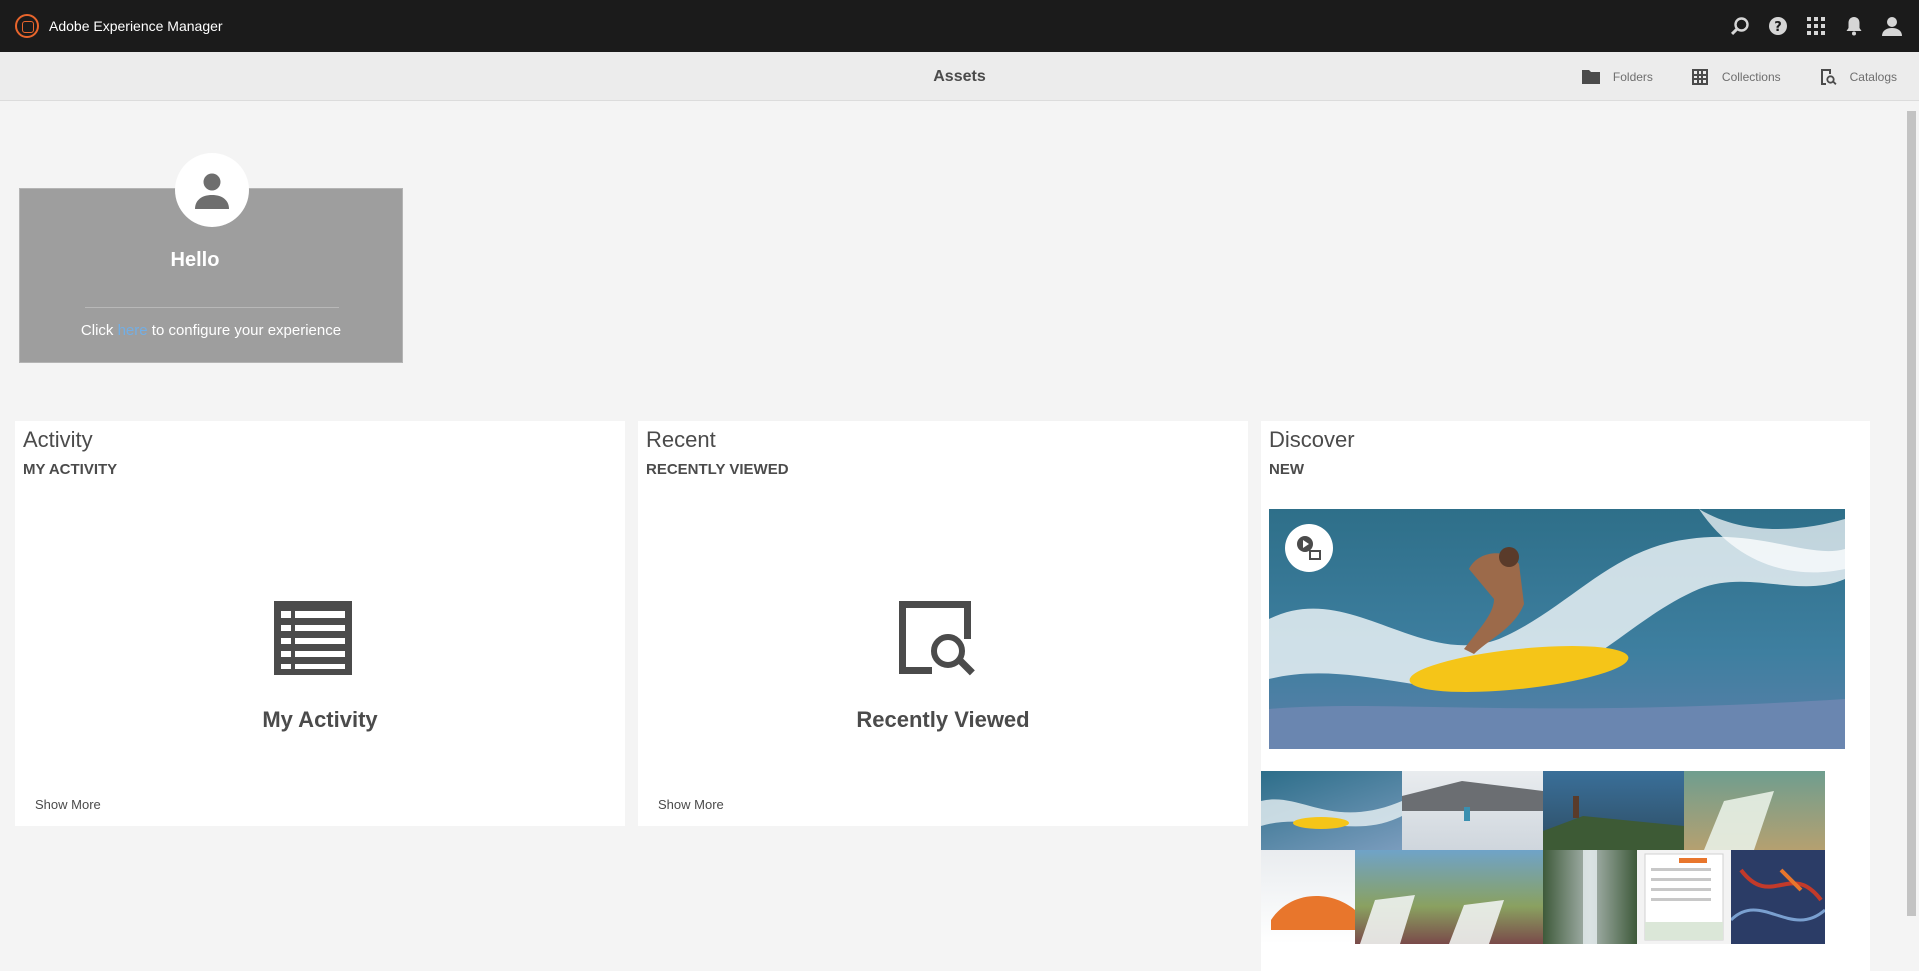 Image resolution: width=1919 pixels, height=971 pixels. Describe the element at coordinates (1590, 897) in the screenshot. I see `asset-thumbnail-waterfall` at that location.